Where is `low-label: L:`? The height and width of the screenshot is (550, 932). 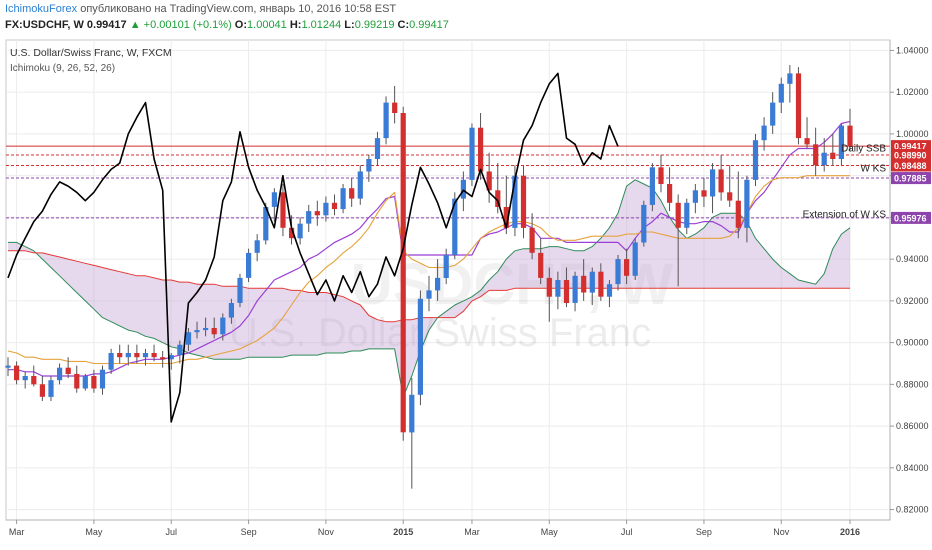
low-label: L: is located at coordinates (349, 25).